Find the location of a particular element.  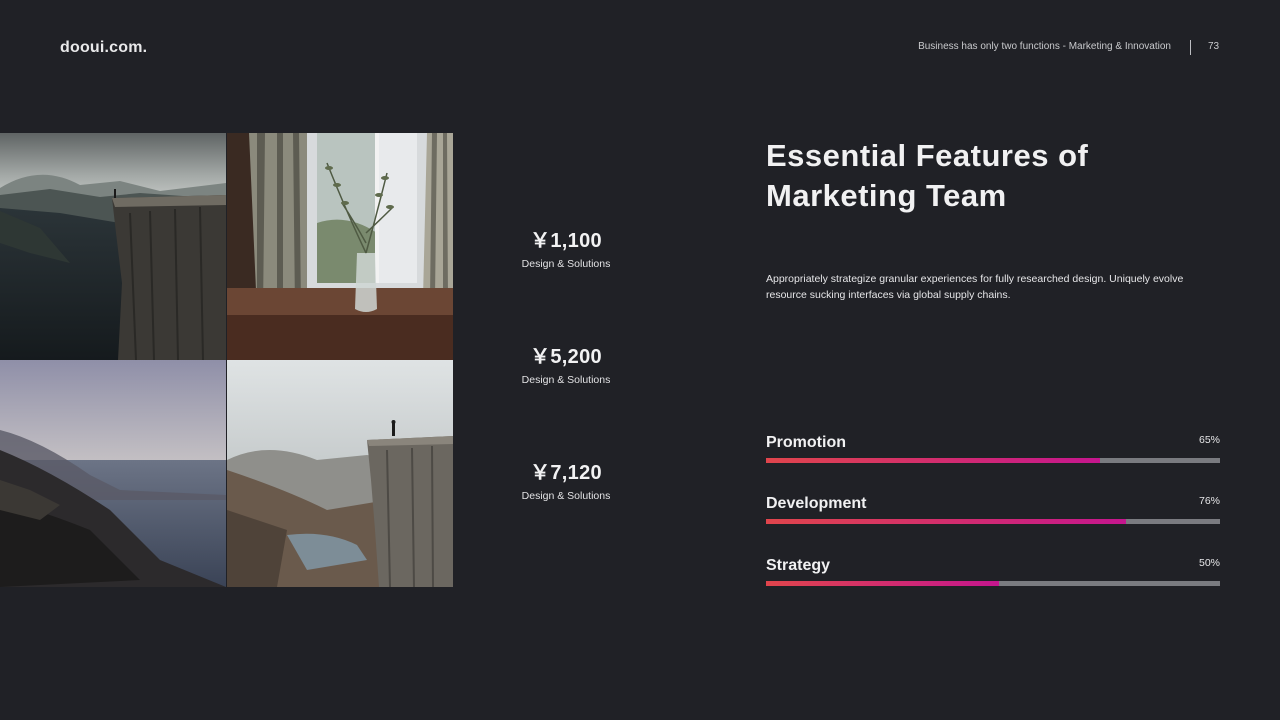

slide-title-line1: Essential Features of is located at coordinates (927, 155).